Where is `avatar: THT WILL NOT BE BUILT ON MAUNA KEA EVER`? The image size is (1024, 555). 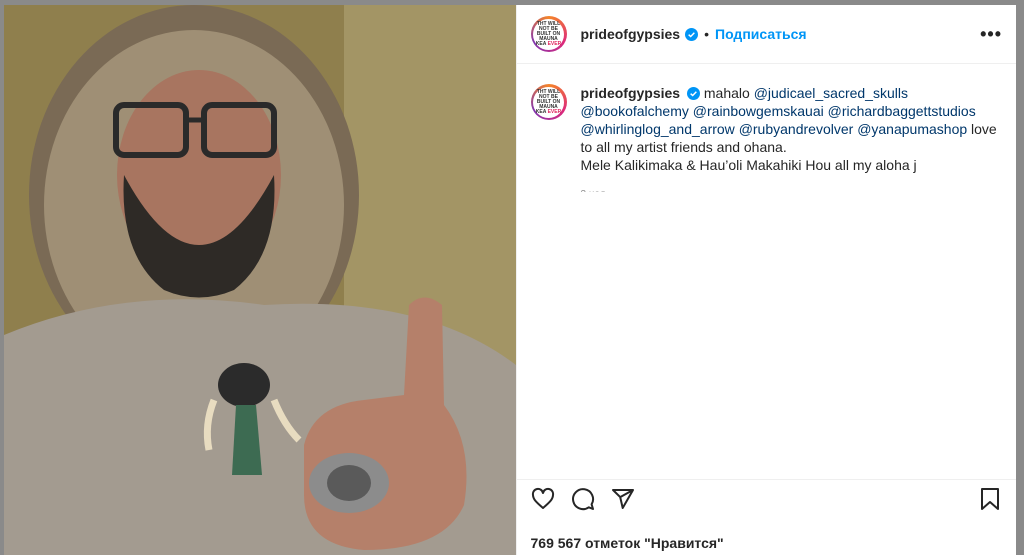
avatar: THT WILL NOT BE BUILT ON MAUNA KEA EVER is located at coordinates (548, 34).